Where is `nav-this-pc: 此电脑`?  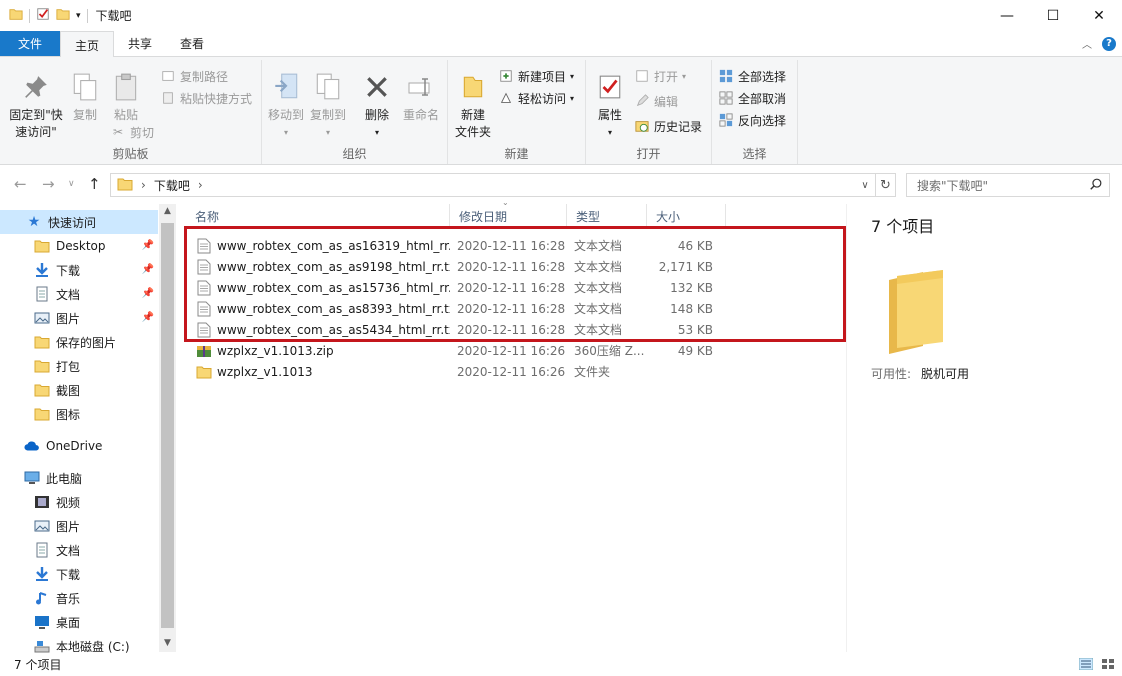
nav-this-pc: 此电脑 is located at coordinates (79, 478).